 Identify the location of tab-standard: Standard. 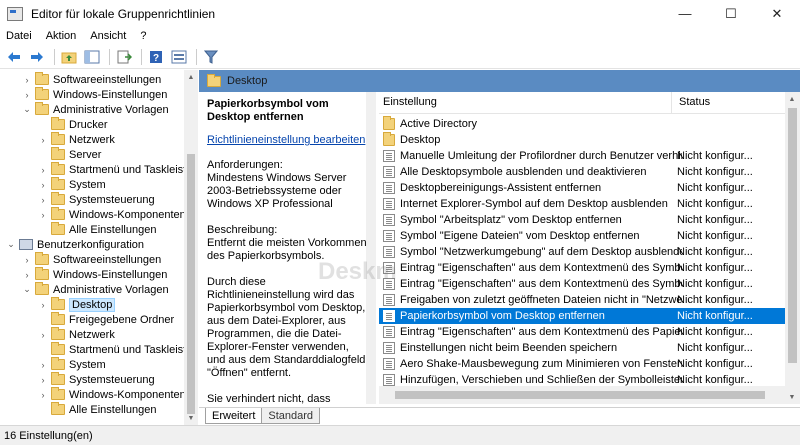
(291, 416).